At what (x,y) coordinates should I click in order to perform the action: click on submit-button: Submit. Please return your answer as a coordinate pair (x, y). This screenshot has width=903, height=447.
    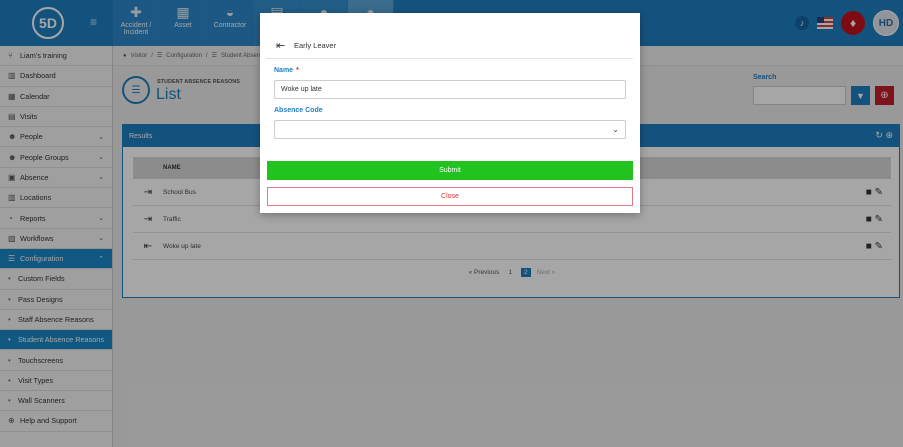
    Looking at the image, I should click on (450, 170).